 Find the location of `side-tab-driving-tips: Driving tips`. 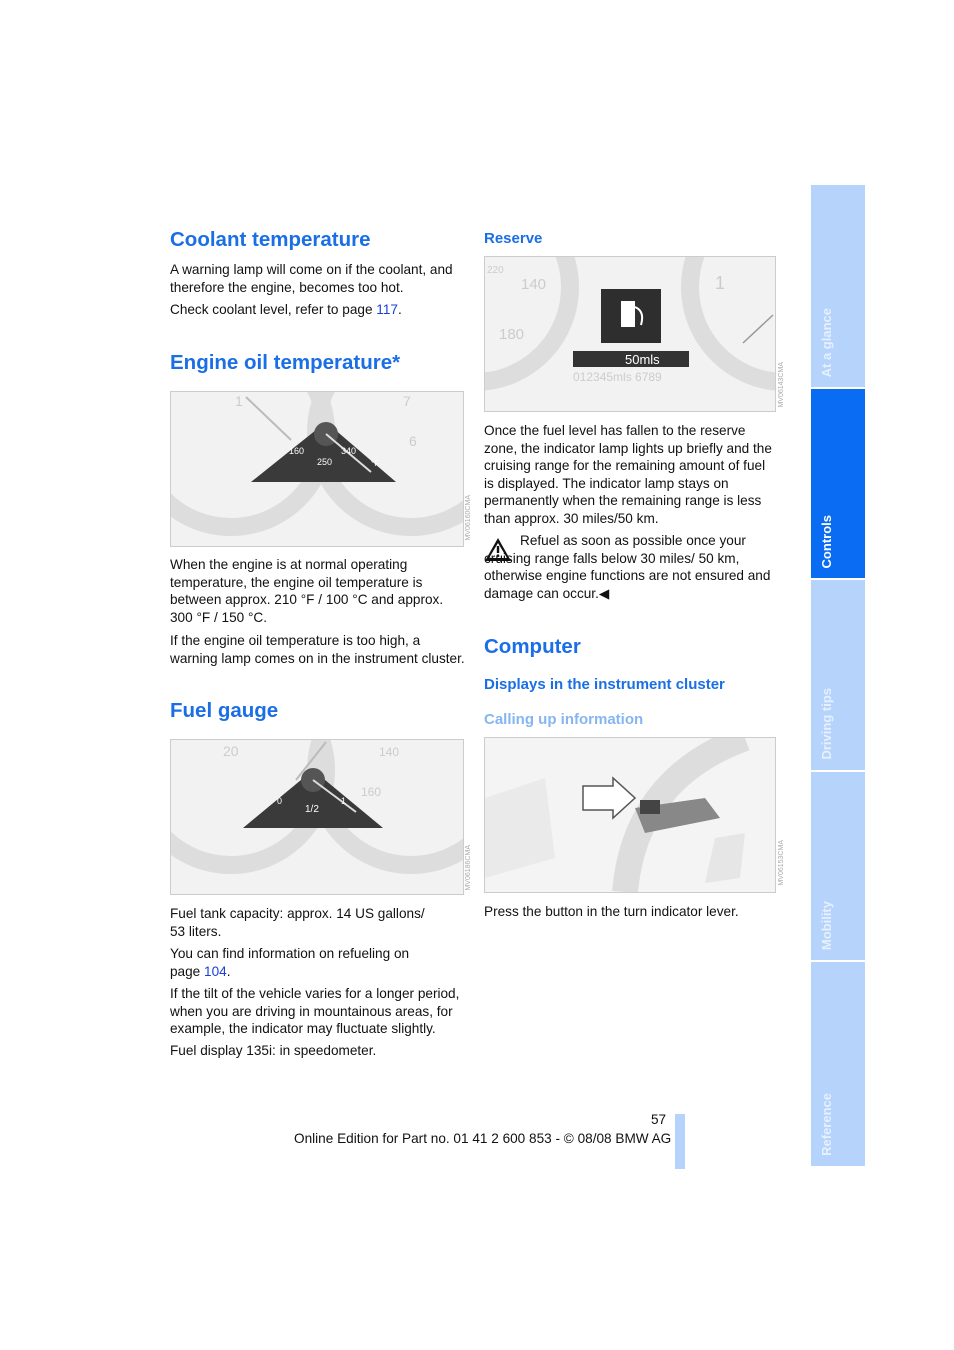

side-tab-driving-tips: Driving tips is located at coordinates (838, 675).